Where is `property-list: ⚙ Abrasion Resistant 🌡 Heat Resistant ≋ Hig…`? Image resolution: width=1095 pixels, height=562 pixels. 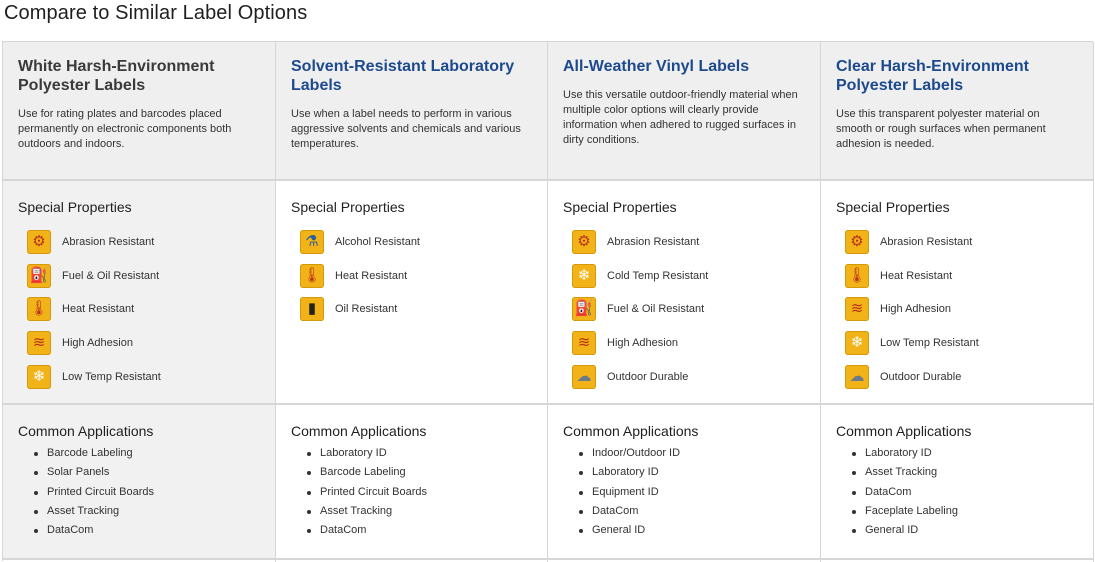 property-list: ⚙ Abrasion Resistant 🌡 Heat Resistant ≋ Hig… is located at coordinates (912, 309).